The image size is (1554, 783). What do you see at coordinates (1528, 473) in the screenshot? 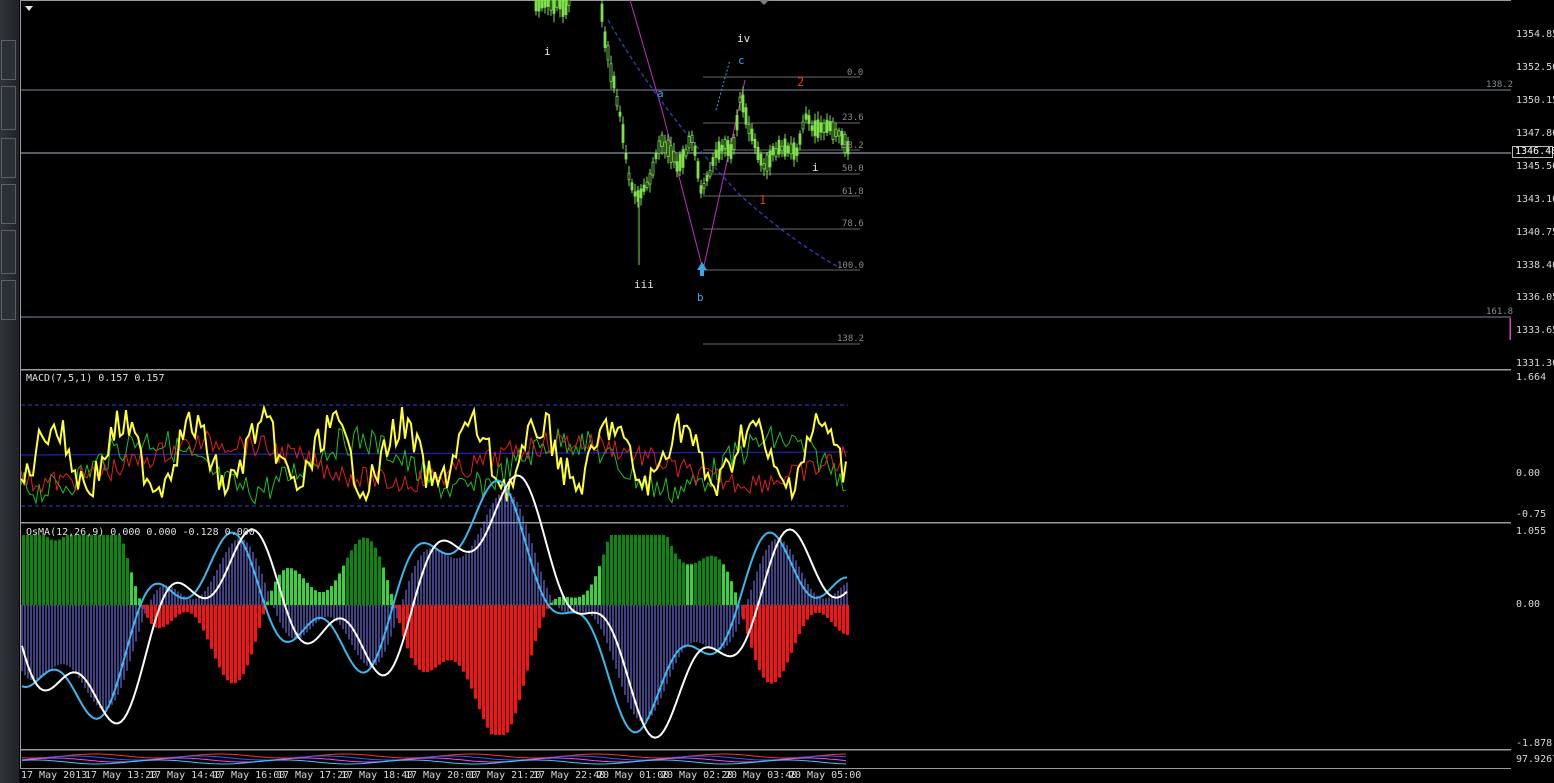
I see `macd-tick: 0.00` at bounding box center [1528, 473].